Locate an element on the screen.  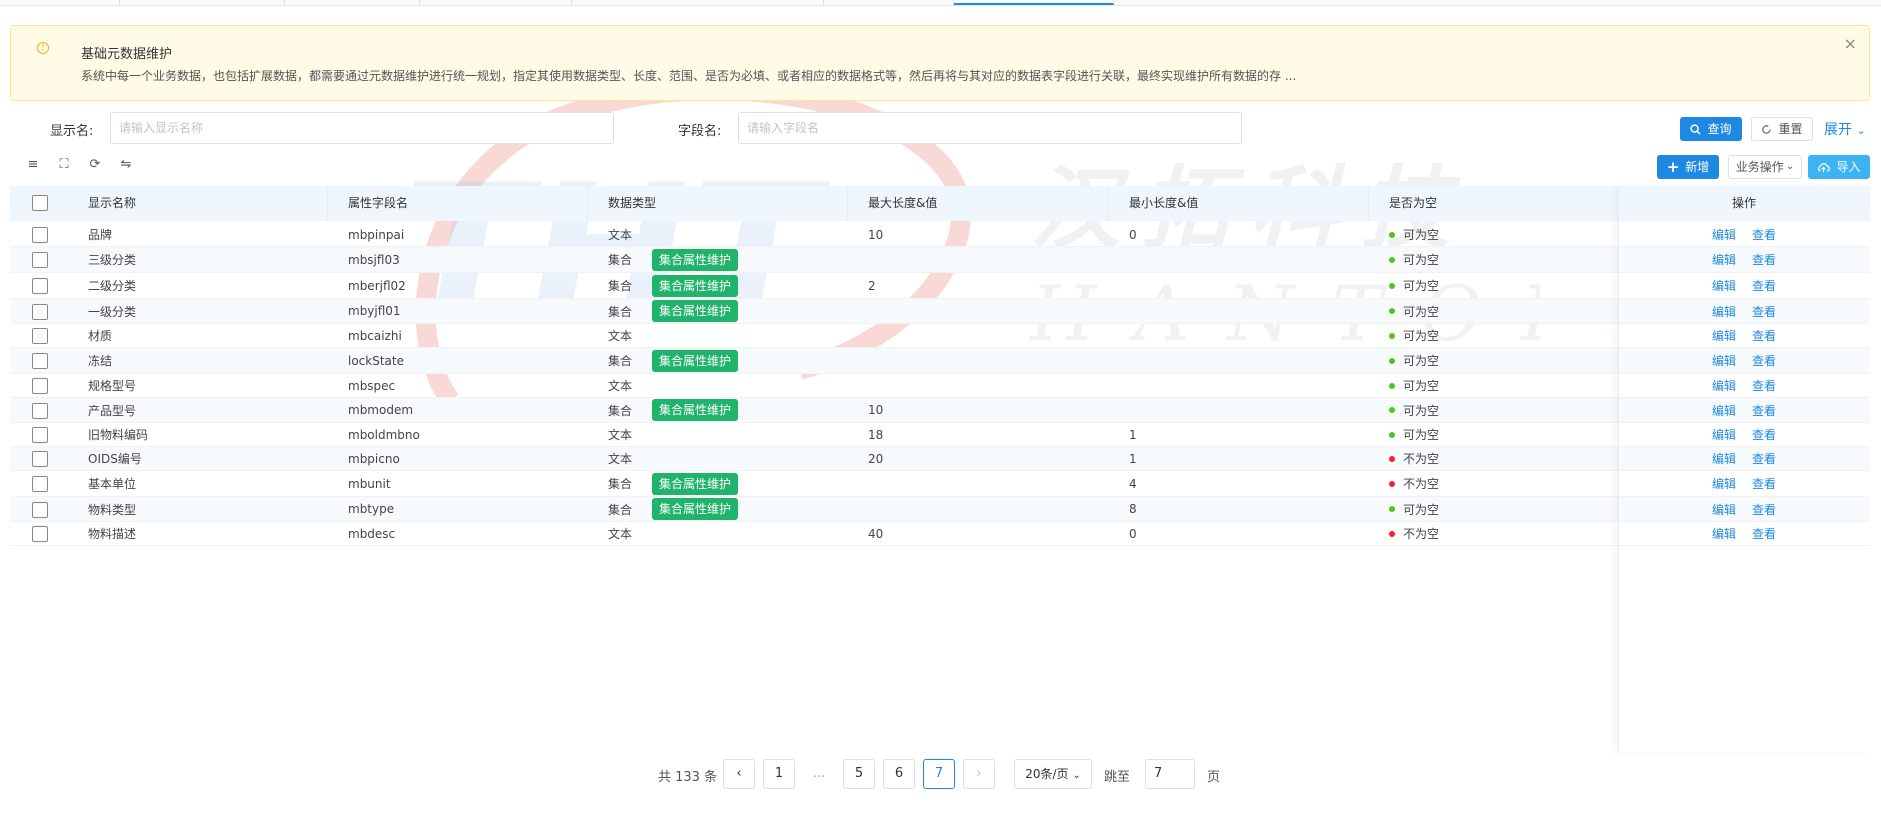
display-name-input is located at coordinates (362, 128).